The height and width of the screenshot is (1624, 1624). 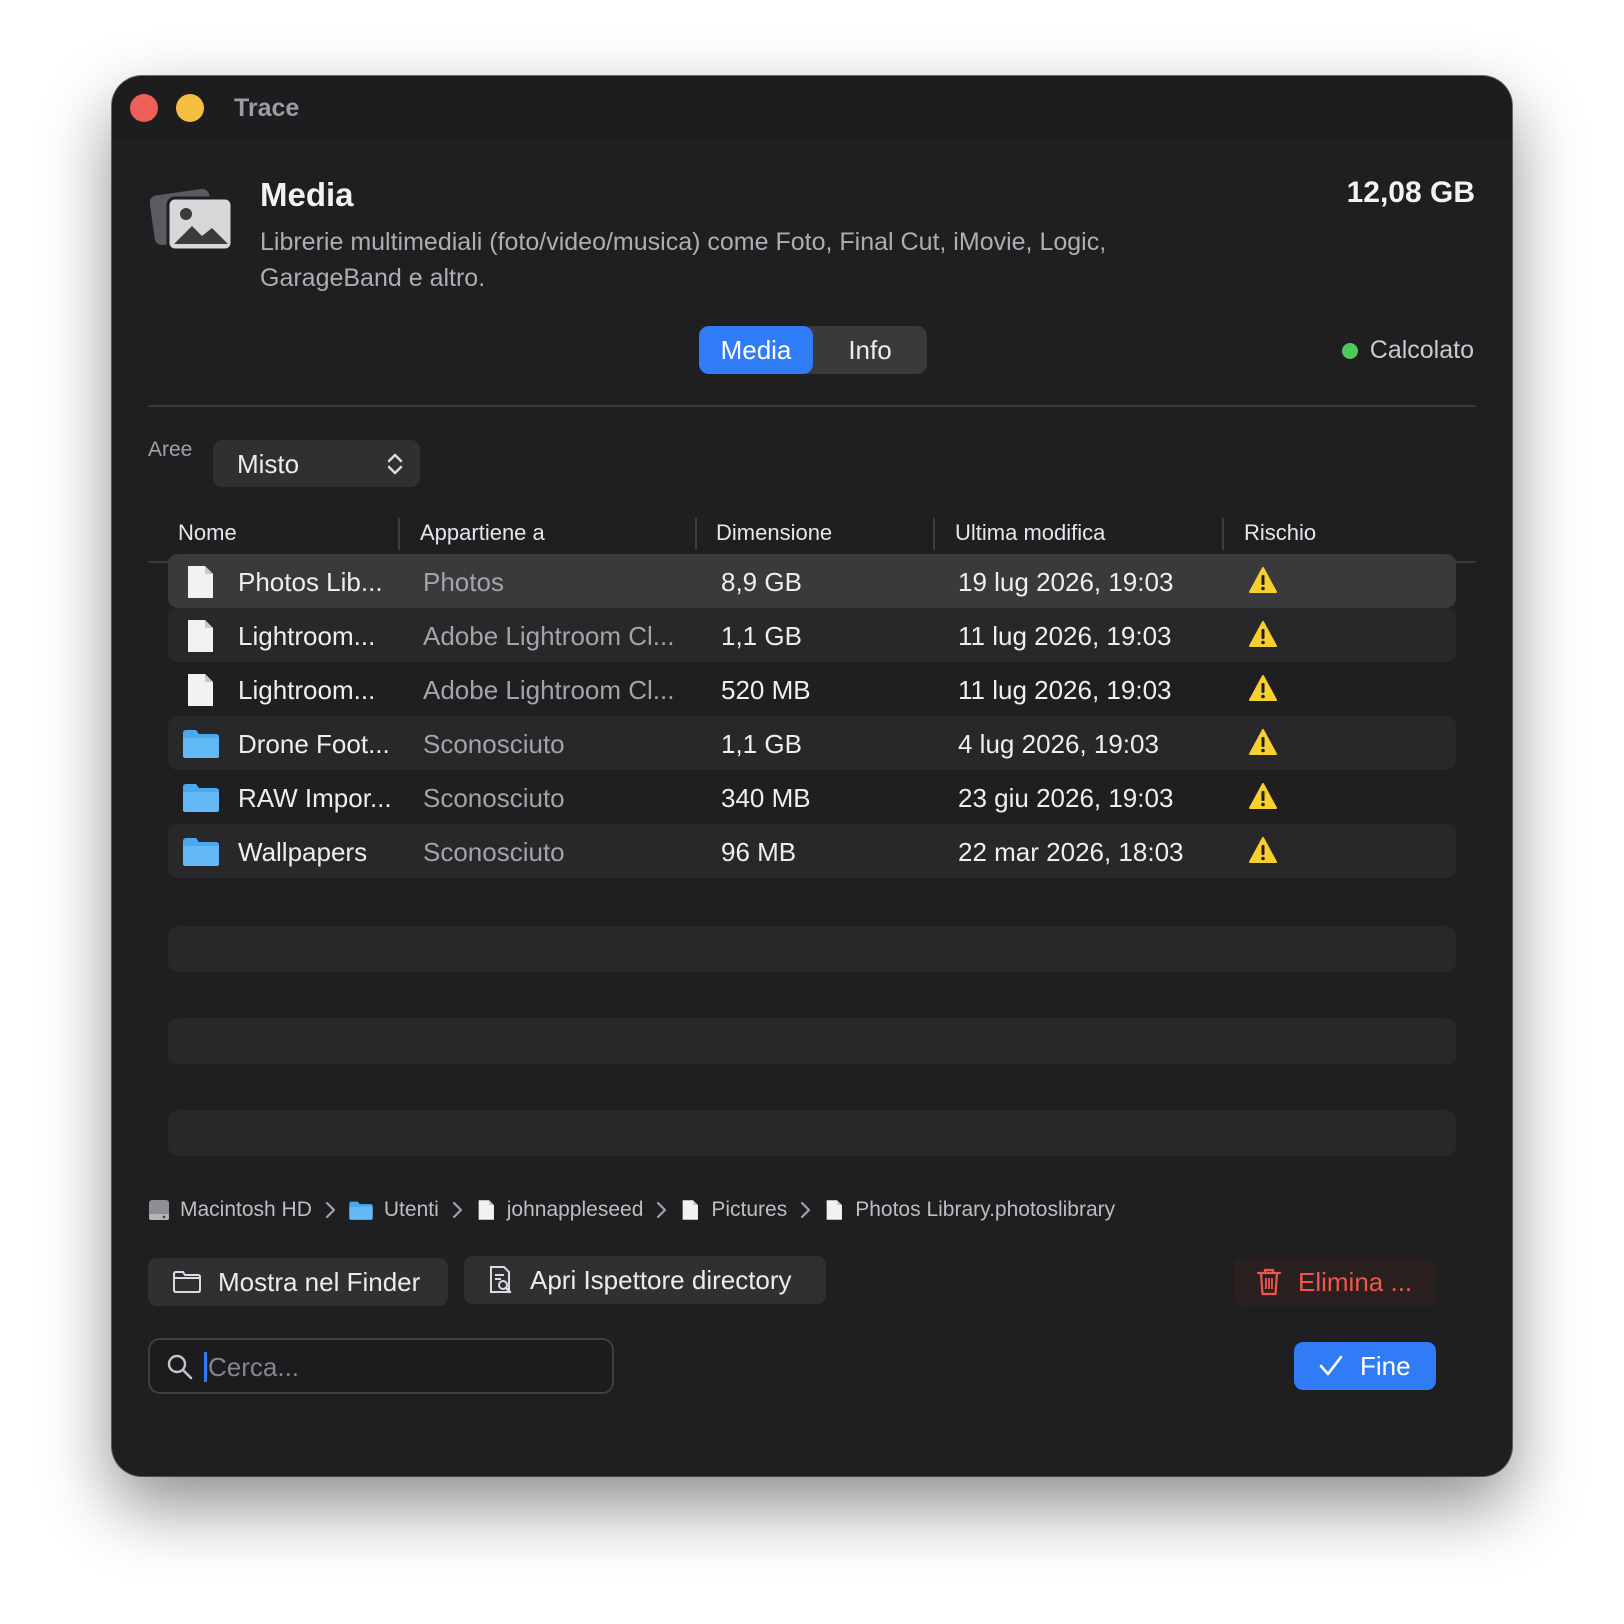 What do you see at coordinates (1066, 582) in the screenshot?
I see `row-modified: 19 lug 2026, 19:03` at bounding box center [1066, 582].